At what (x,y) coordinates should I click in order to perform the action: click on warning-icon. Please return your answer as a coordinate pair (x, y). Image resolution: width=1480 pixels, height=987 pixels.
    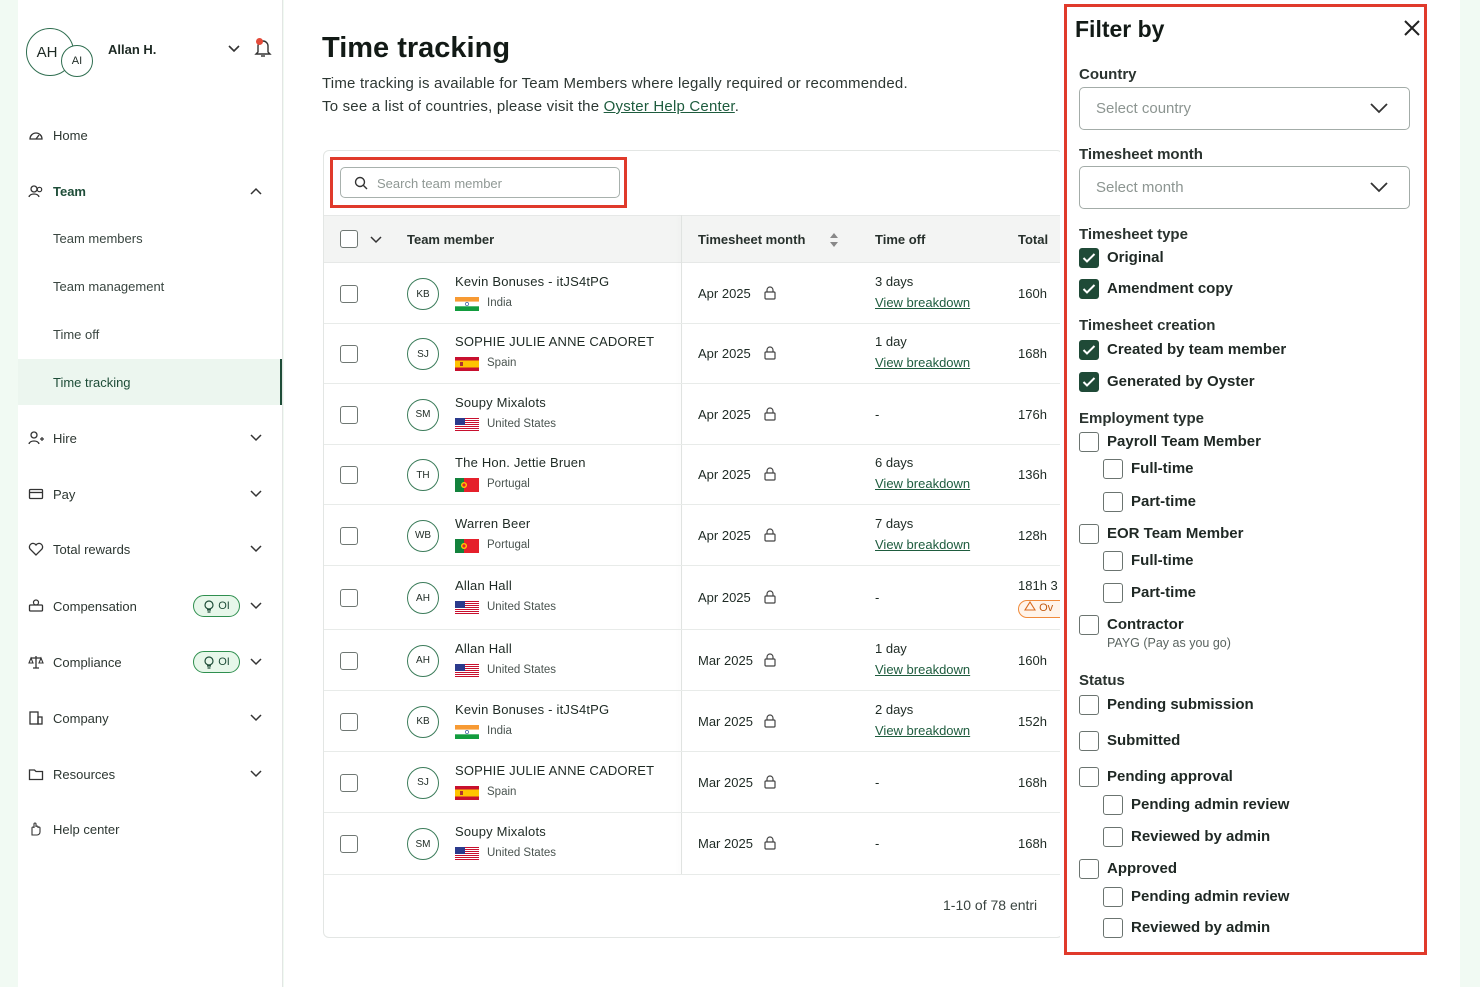
    Looking at the image, I should click on (1030, 605).